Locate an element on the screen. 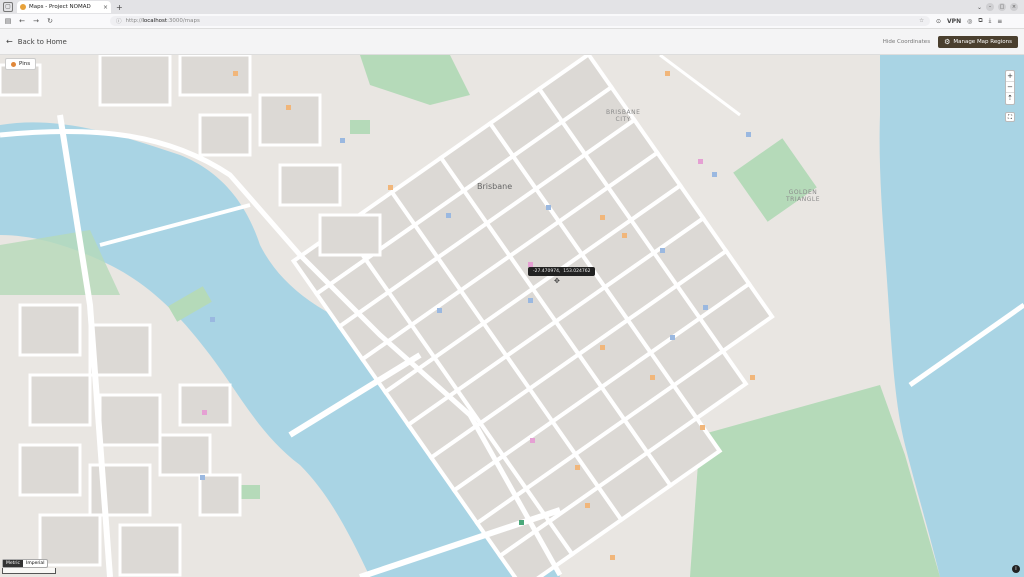 Image resolution: width=1024 pixels, height=577 pixels. back-to-home-link: ← Back to Home is located at coordinates (36, 41).